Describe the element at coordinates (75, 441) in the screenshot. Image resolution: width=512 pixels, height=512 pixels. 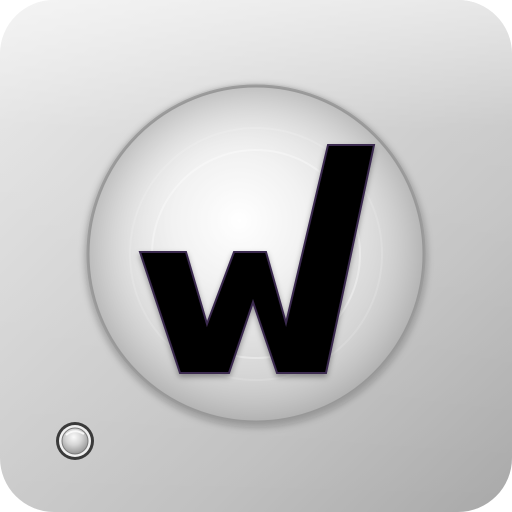
I see `metal-button` at that location.